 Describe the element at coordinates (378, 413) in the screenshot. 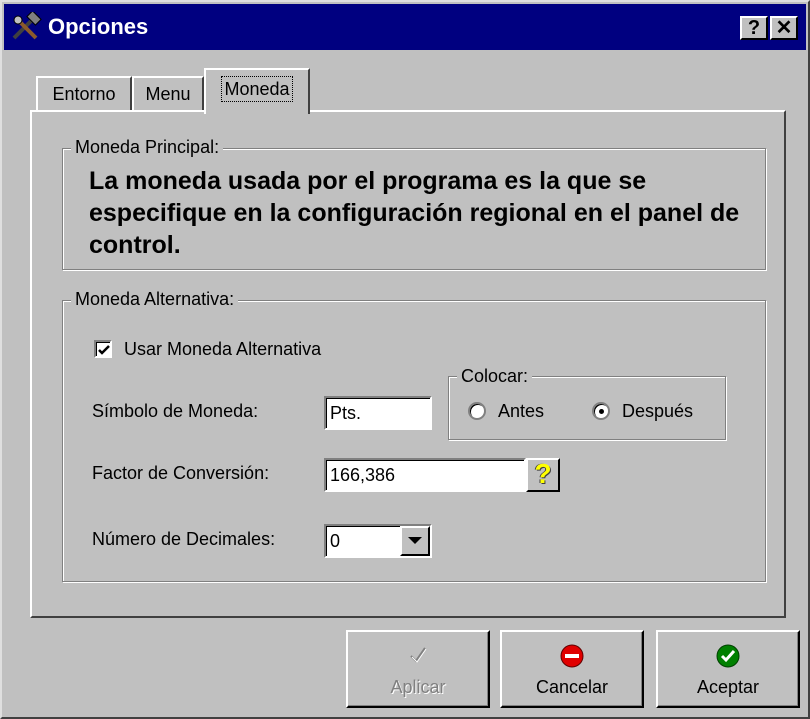

I see `symbol-input: Pts.` at that location.